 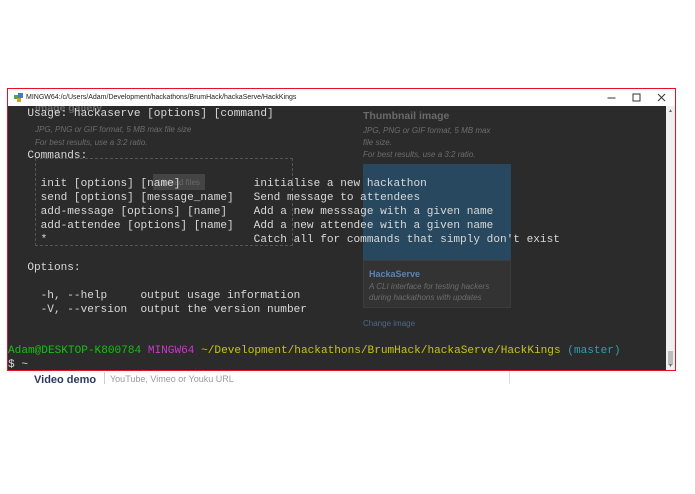 What do you see at coordinates (395, 274) in the screenshot?
I see `ghost-app-name: HackaServe` at bounding box center [395, 274].